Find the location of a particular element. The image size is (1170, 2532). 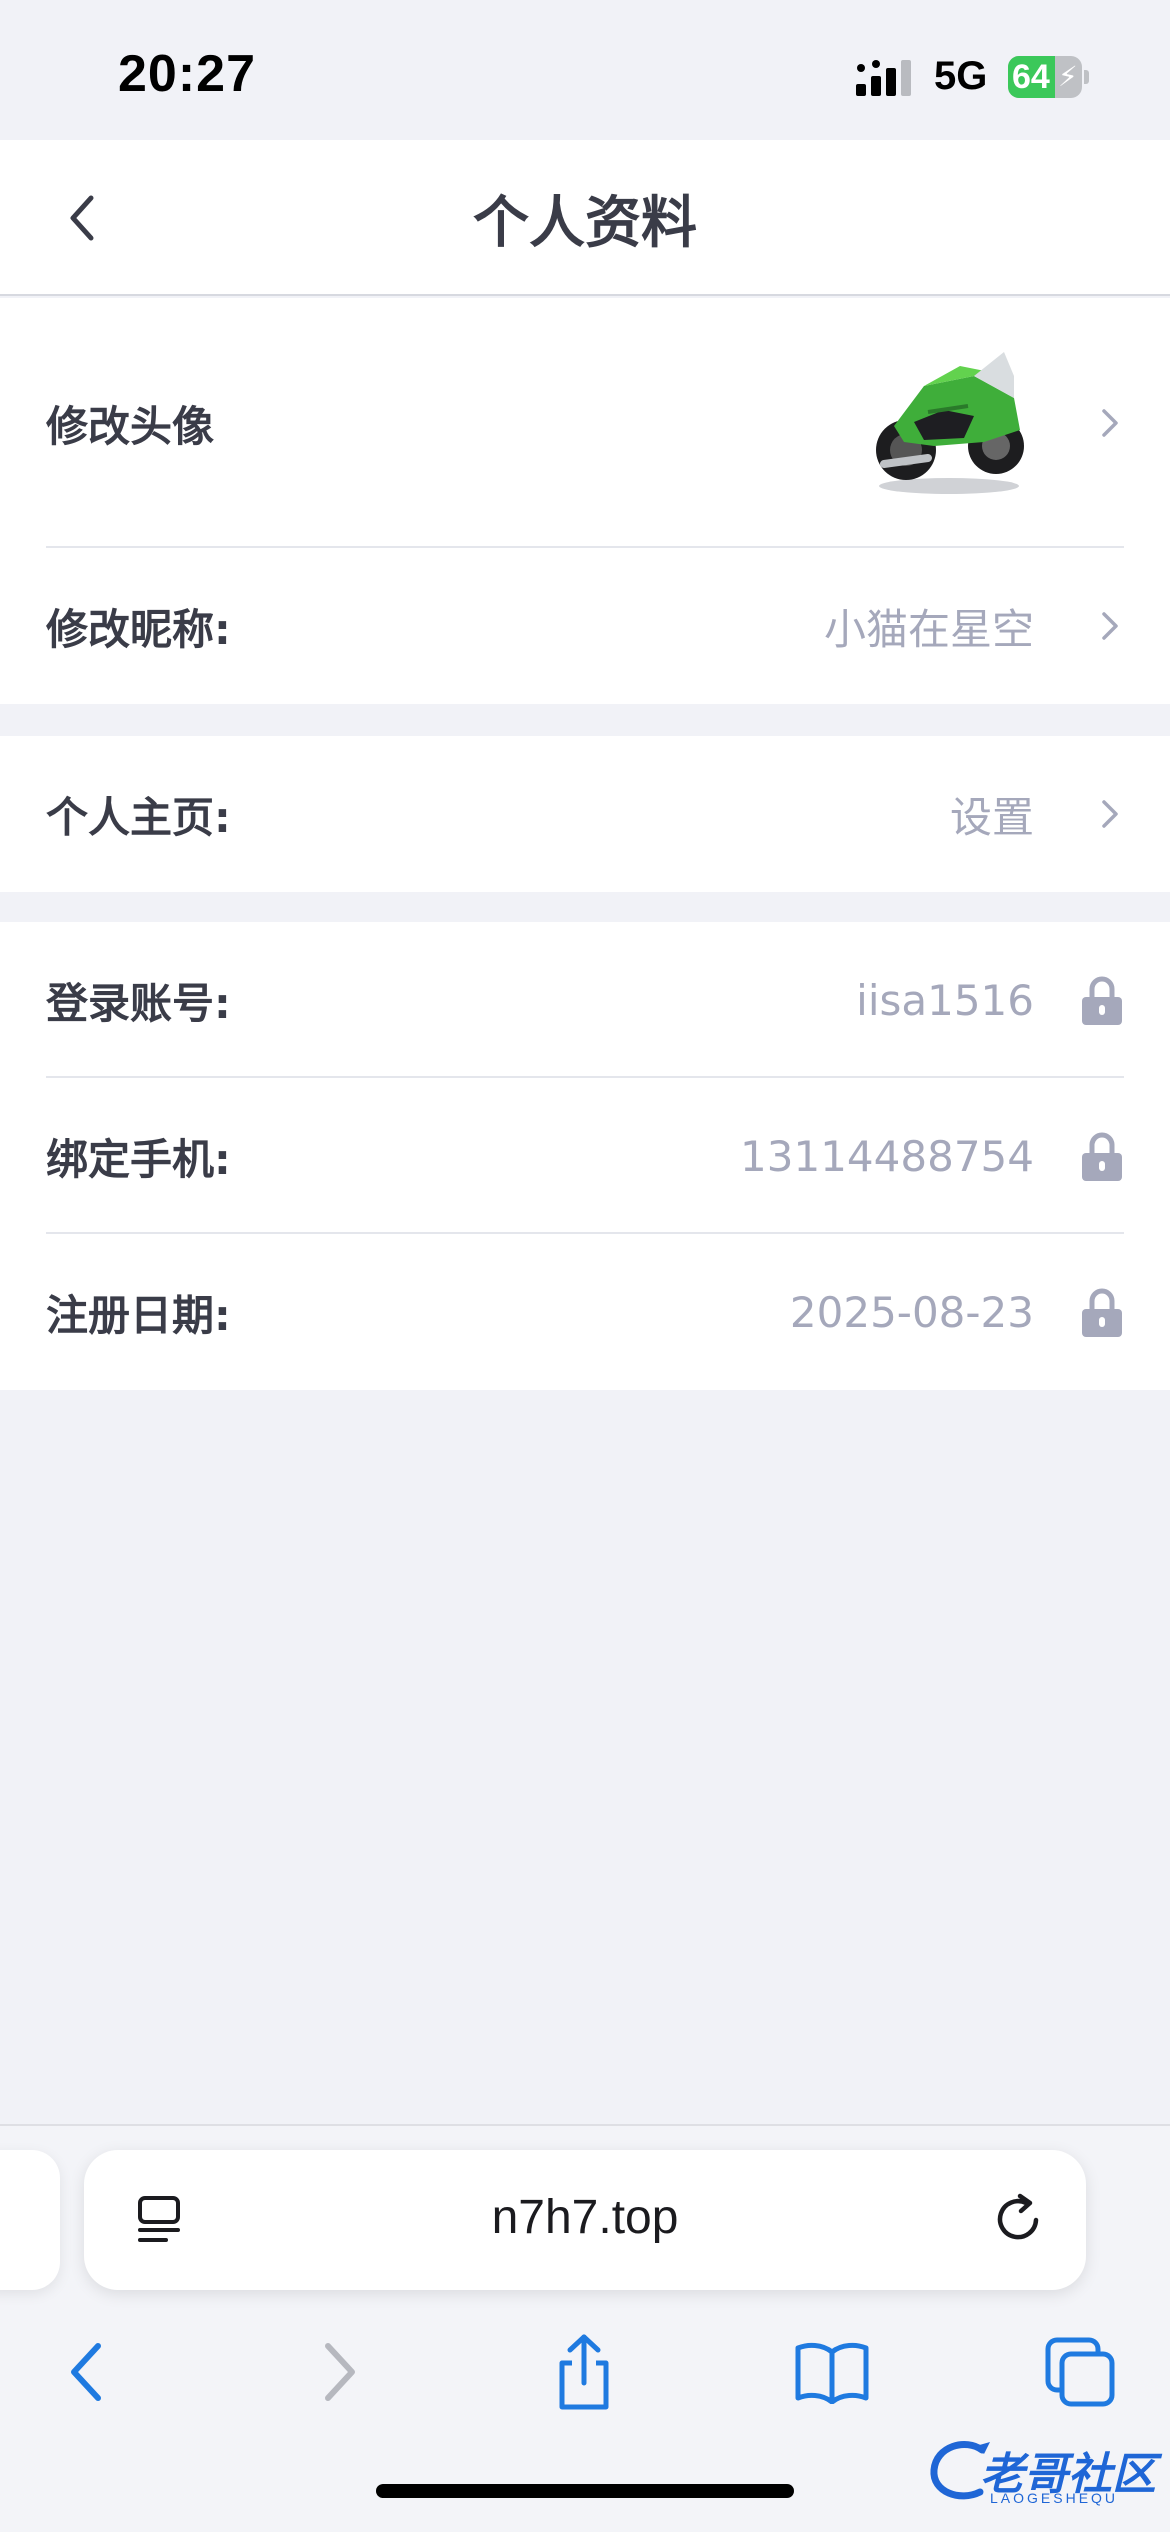

battery-icon: 64 ⚡ is located at coordinates (1048, 77).